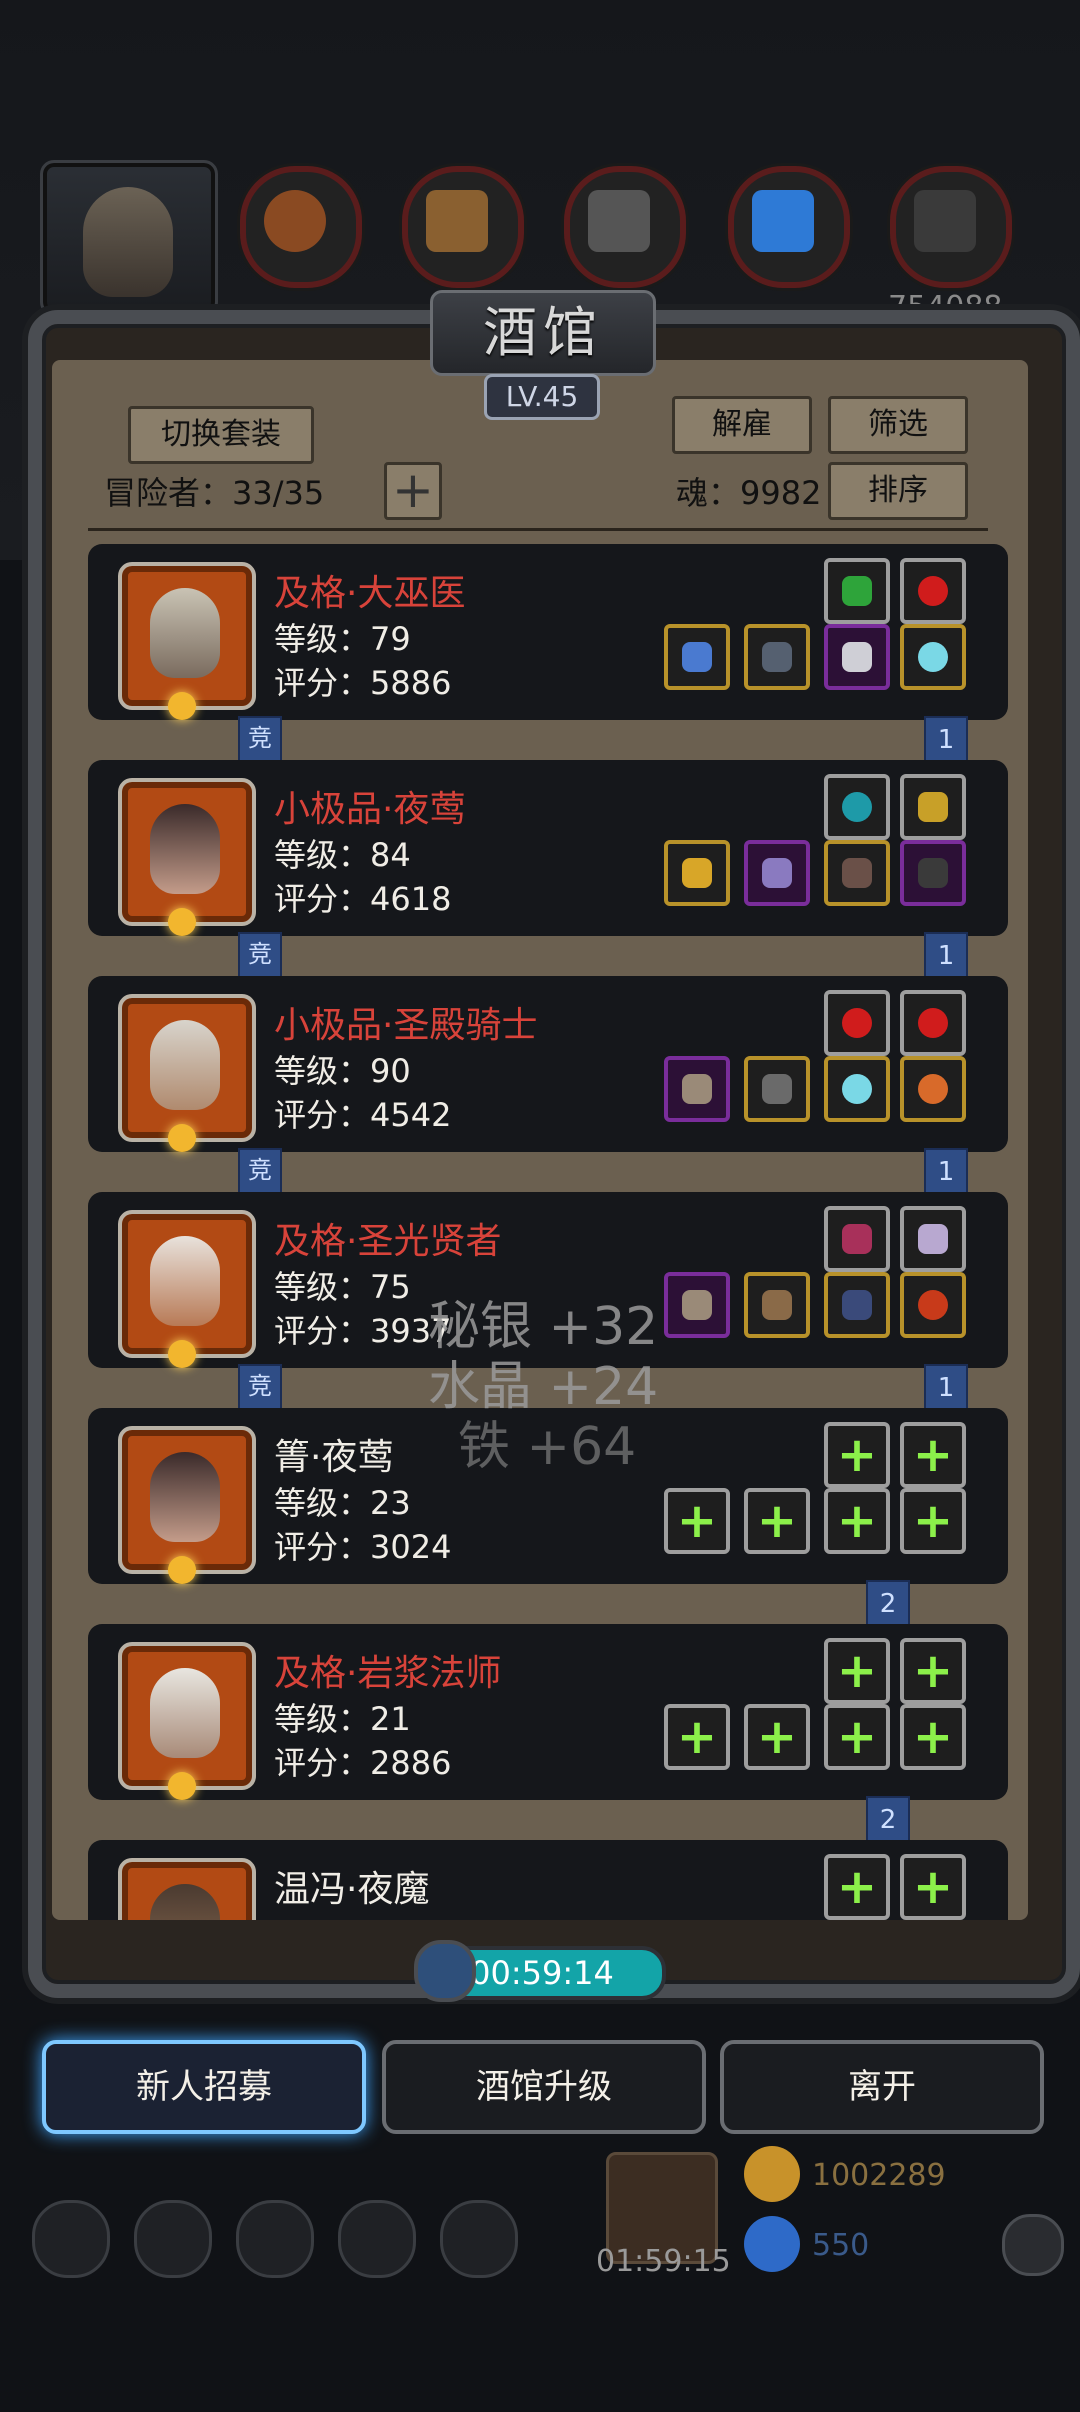 Image resolution: width=1080 pixels, height=2412 pixels. Describe the element at coordinates (479, 2239) in the screenshot. I see `map-icon` at that location.